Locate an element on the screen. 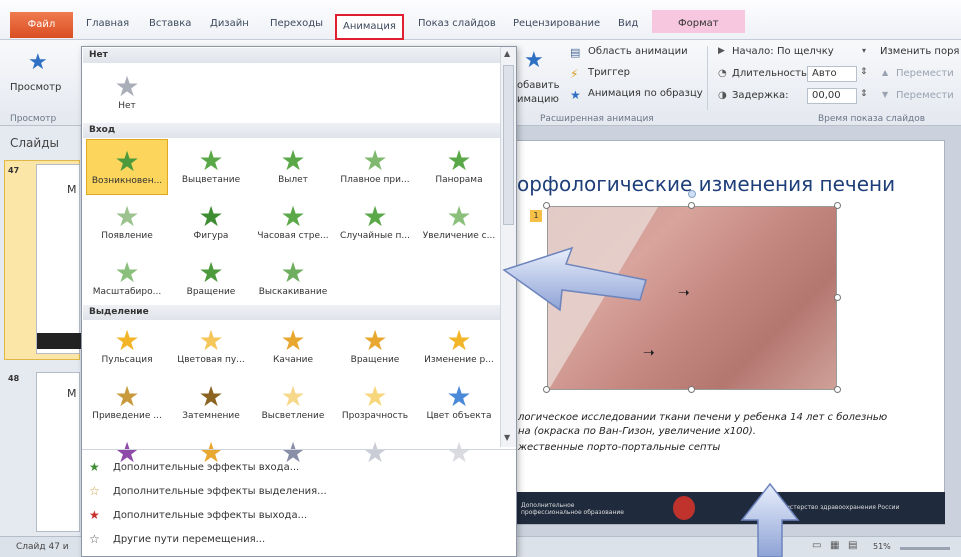  effect-option: ★ Качание is located at coordinates (293, 347).